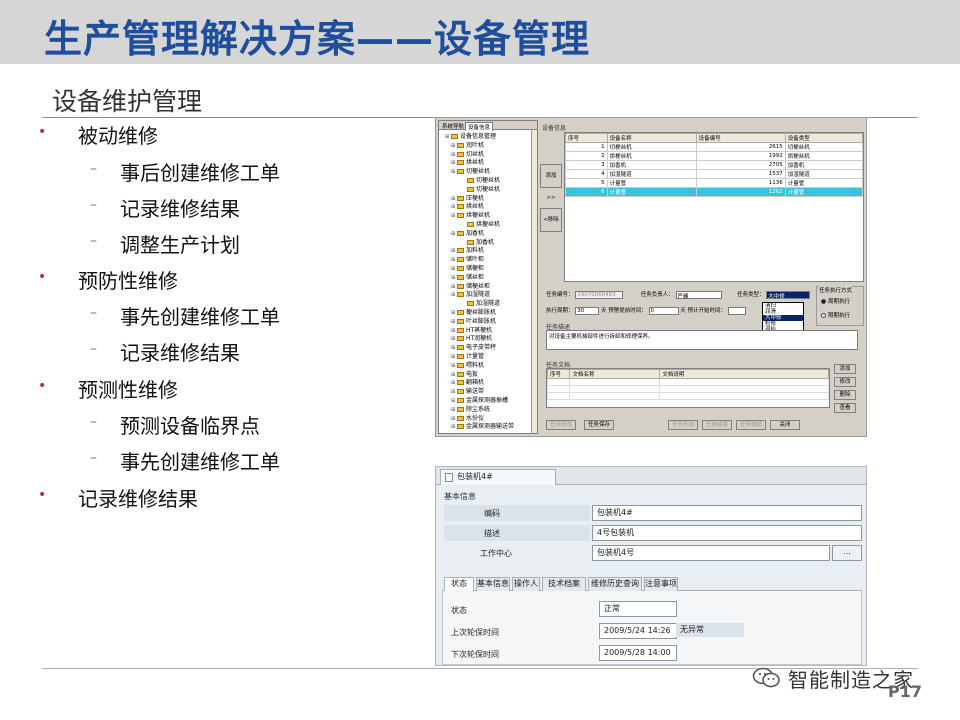 The height and width of the screenshot is (720, 960). Describe the element at coordinates (489, 339) in the screenshot. I see `tree-node: ⊞ HT润梗机` at that location.